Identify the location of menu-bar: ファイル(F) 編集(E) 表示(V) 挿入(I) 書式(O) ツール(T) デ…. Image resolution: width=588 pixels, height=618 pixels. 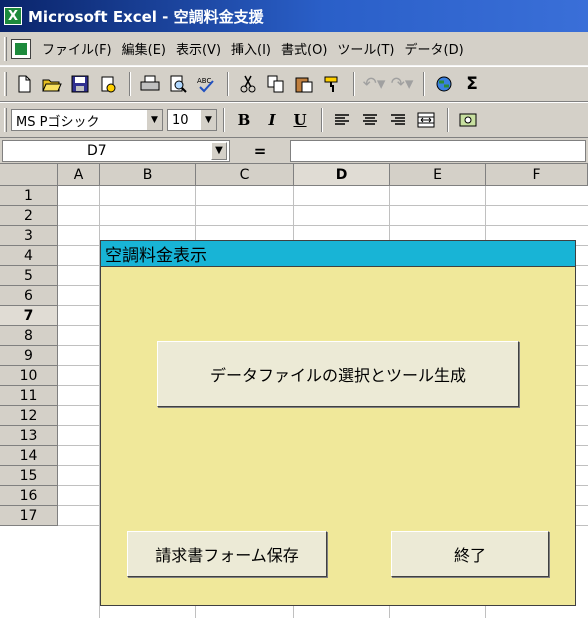
(294, 49).